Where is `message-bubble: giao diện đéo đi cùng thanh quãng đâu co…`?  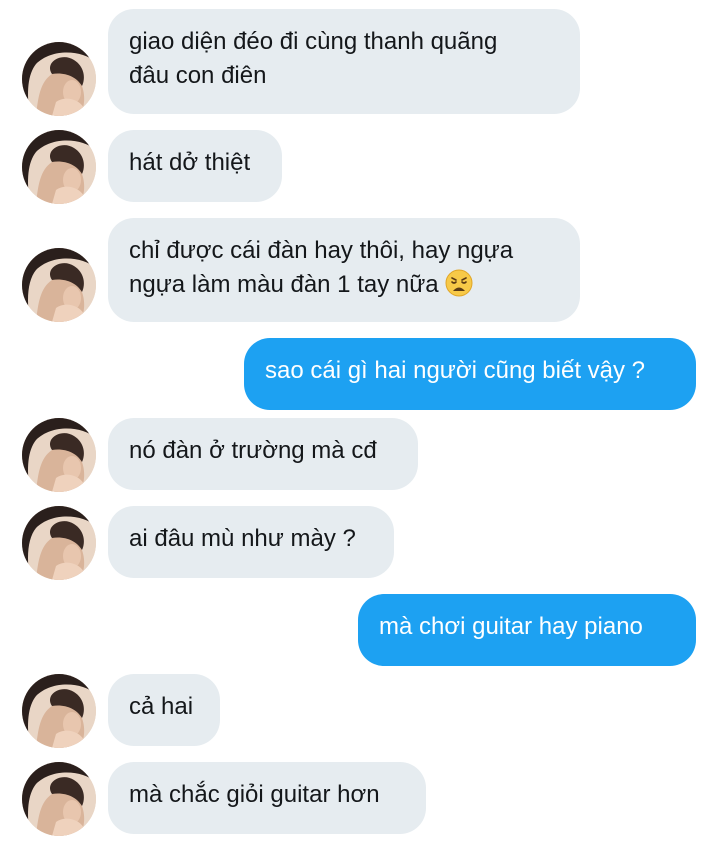
message-bubble: giao diện đéo đi cùng thanh quãng đâu co… is located at coordinates (344, 61).